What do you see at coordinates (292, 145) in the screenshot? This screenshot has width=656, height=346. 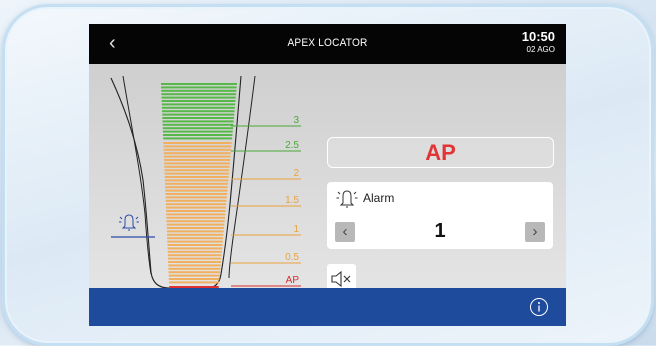 I see `scale-tick-label: 2.5` at bounding box center [292, 145].